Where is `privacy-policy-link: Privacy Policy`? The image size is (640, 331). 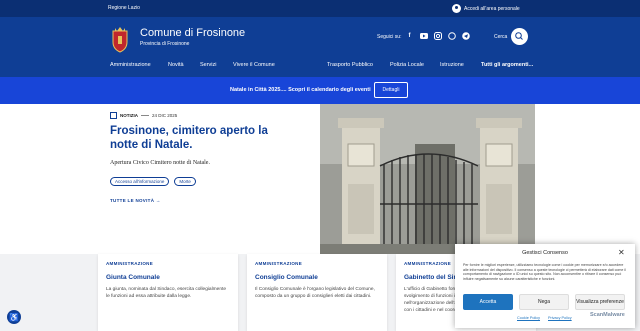
privacy-policy-link: Privacy Policy is located at coordinates (560, 318).